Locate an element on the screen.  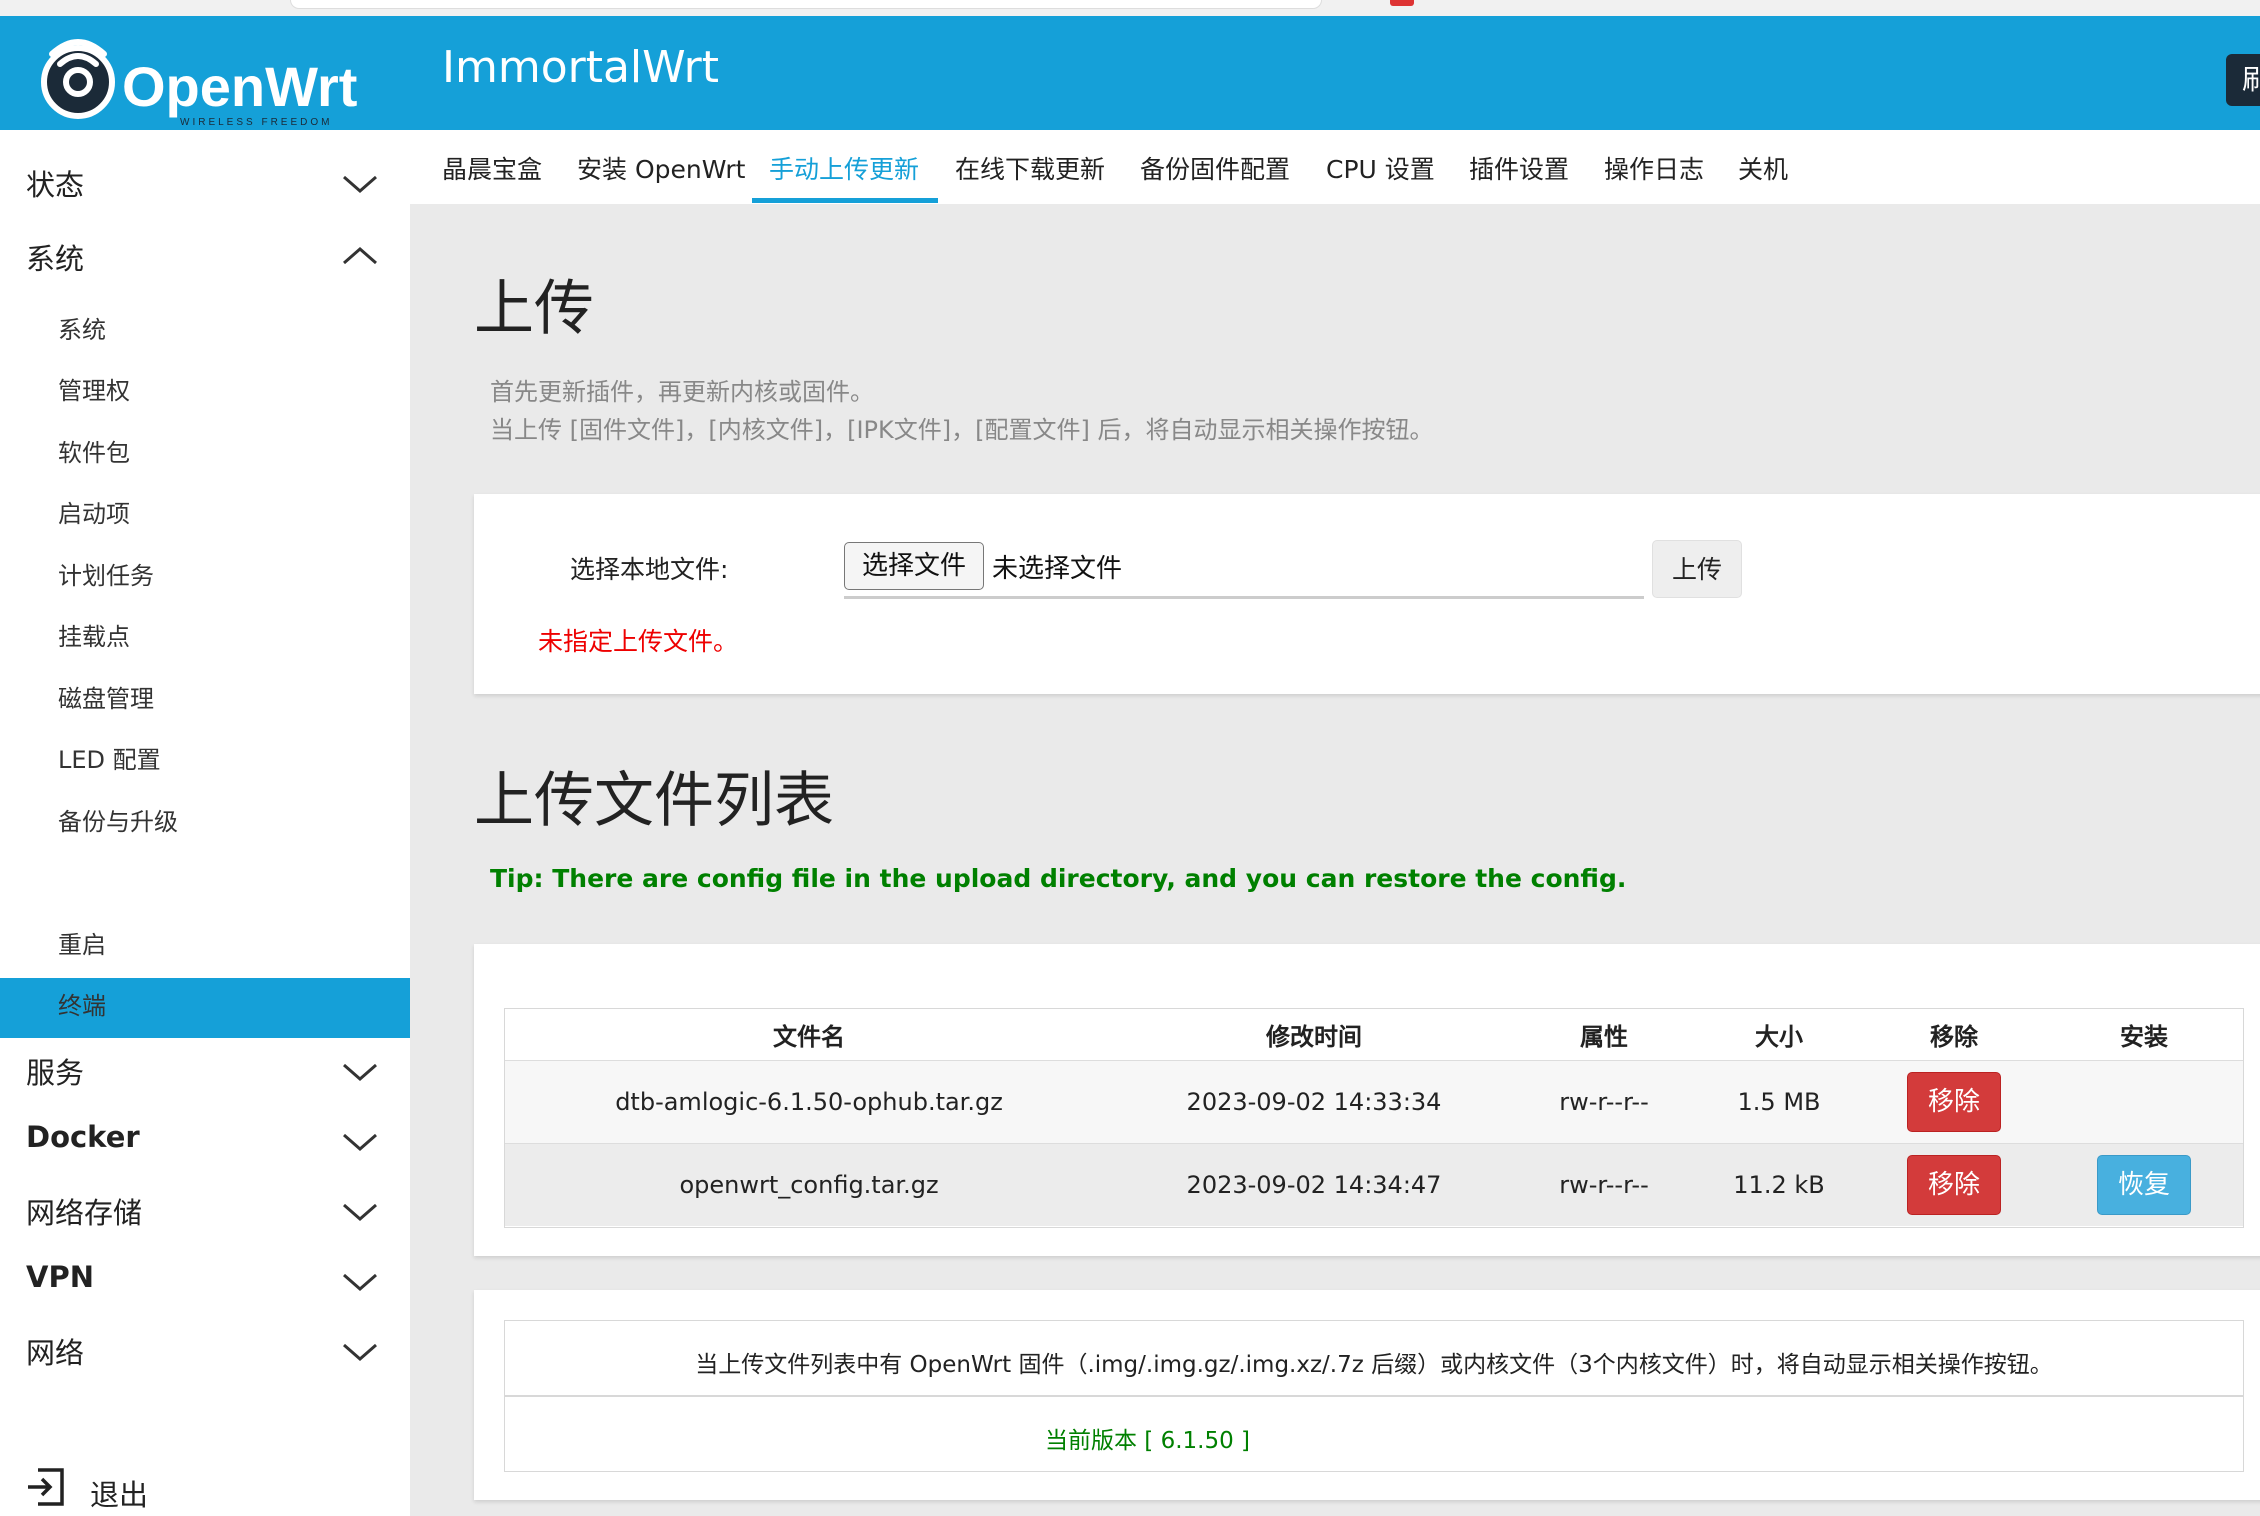
table-header-row: 文件名 修改时间 属性 大小 移除 安装 is located at coordinates (1374, 1034).